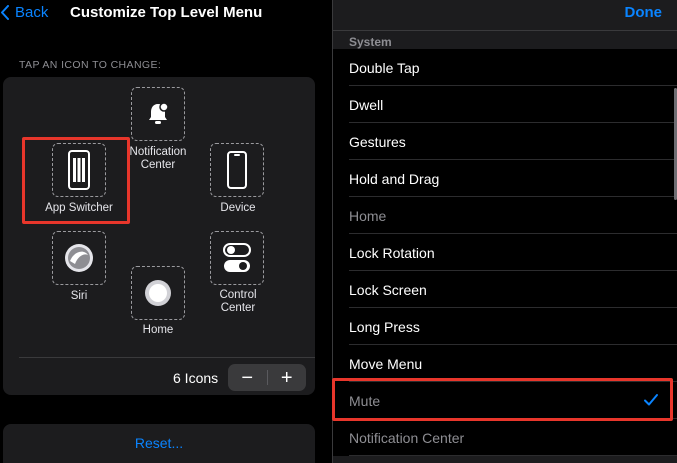 The image size is (677, 463). What do you see at coordinates (505, 178) in the screenshot?
I see `list-item: Hold and Drag` at bounding box center [505, 178].